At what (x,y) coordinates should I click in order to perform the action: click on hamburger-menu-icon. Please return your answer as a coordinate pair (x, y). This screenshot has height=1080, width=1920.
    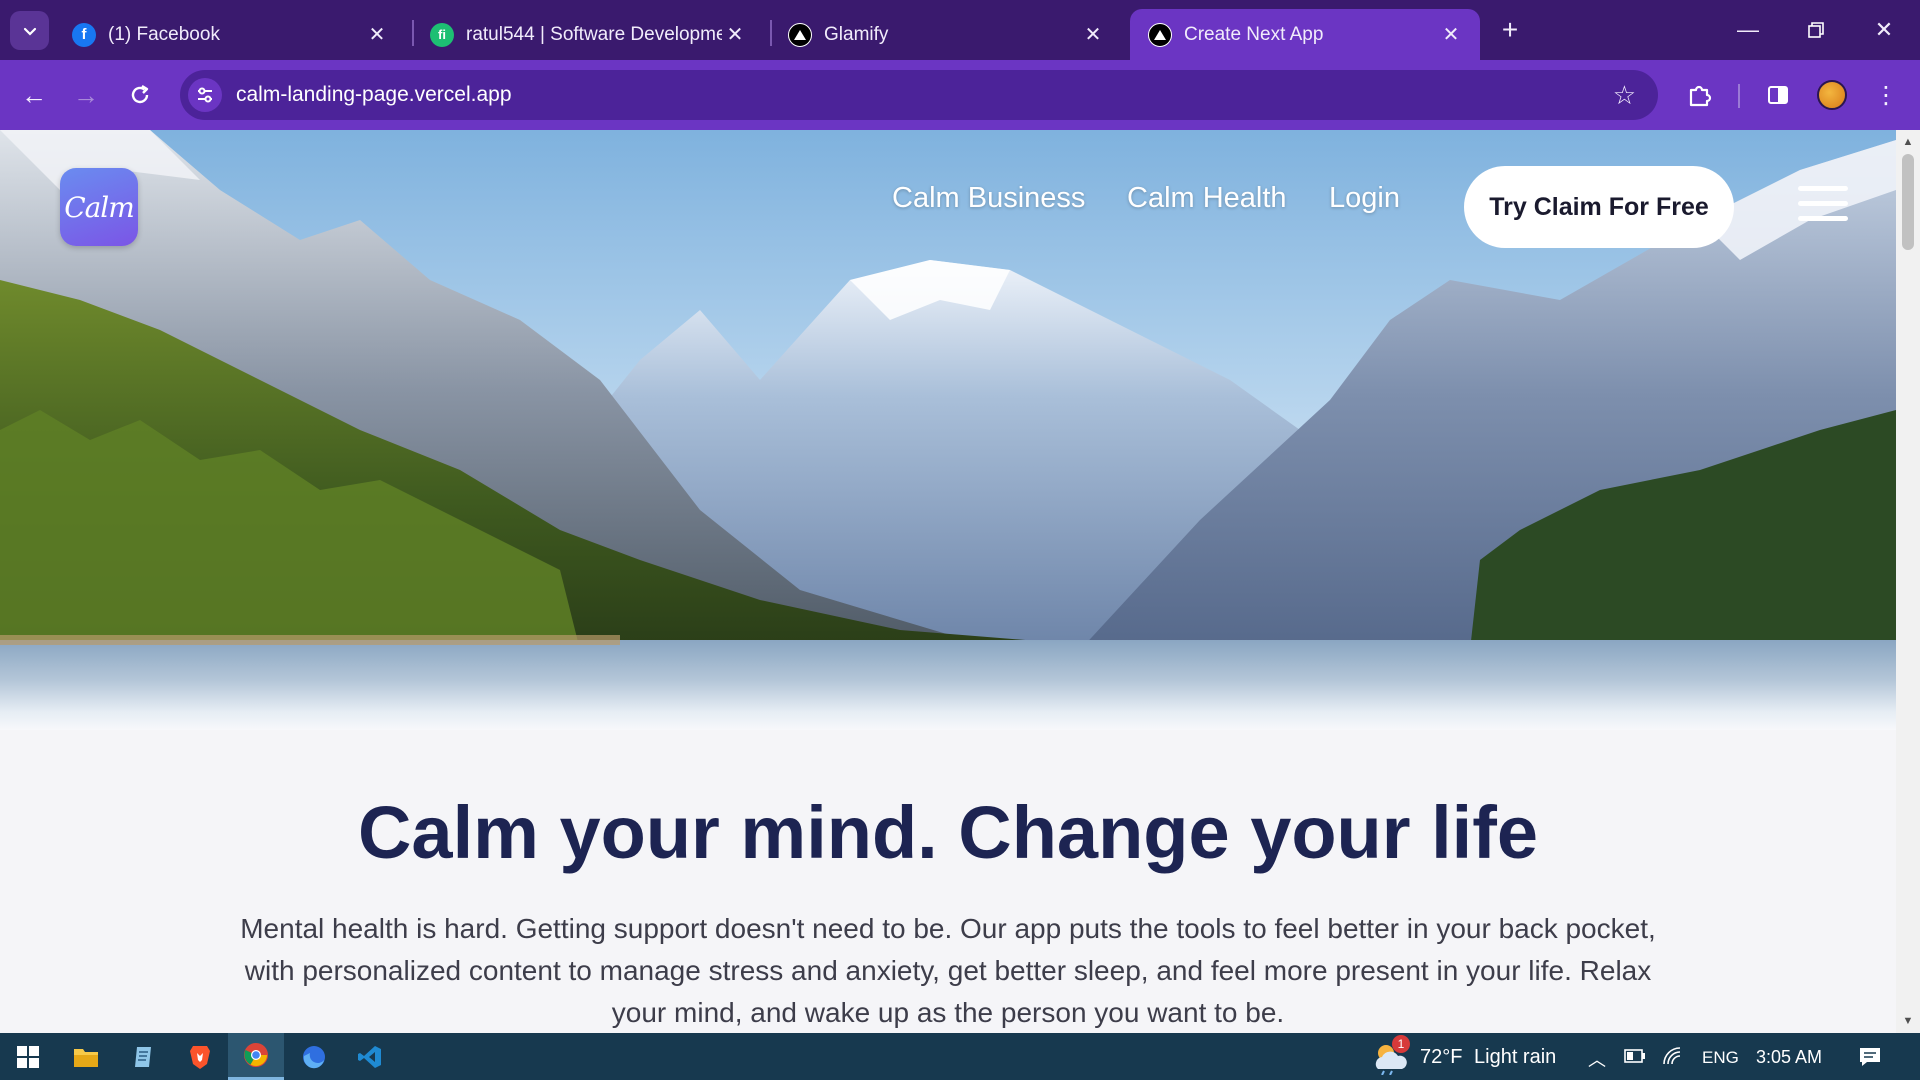
    Looking at the image, I should click on (1823, 206).